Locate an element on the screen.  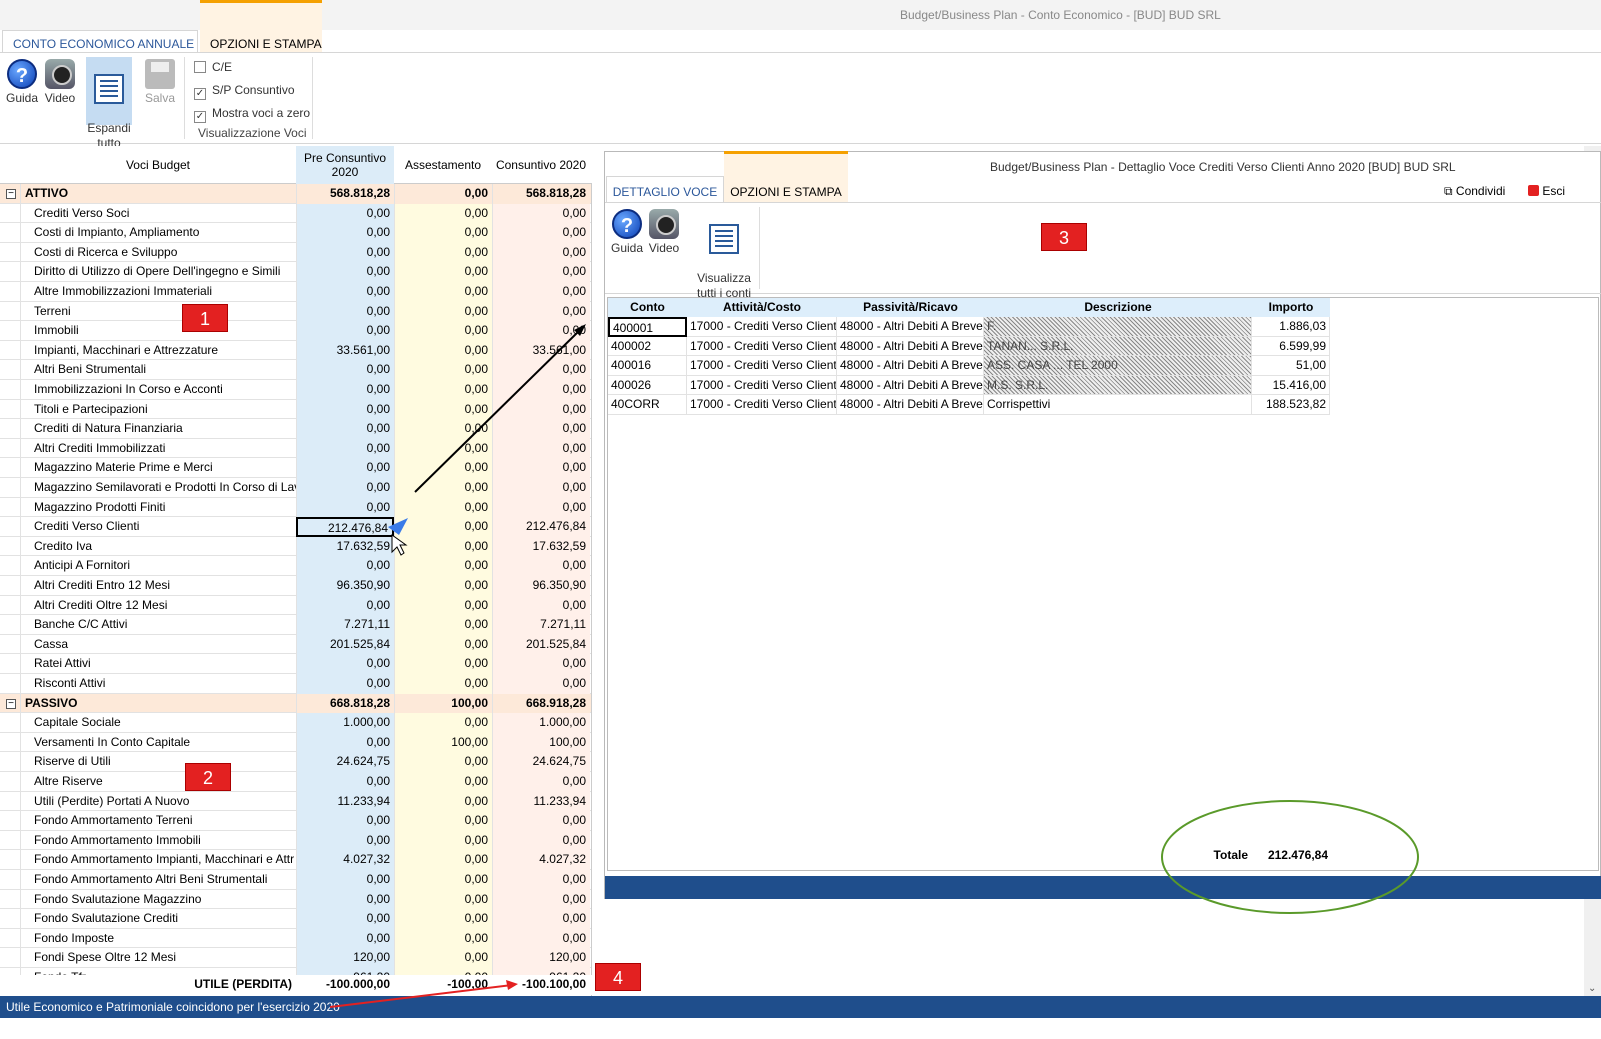
espandi-tutto-button: Espandi tutto is located at coordinates (109, 103).